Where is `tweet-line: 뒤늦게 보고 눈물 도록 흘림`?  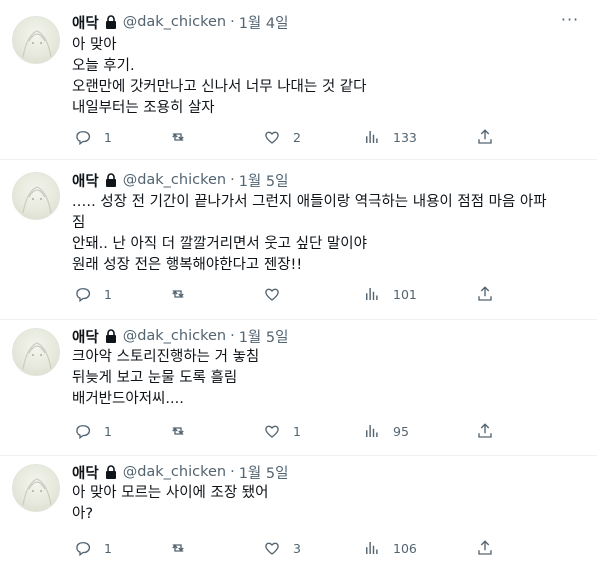 tweet-line: 뒤늦게 보고 눈물 도록 흘림 is located at coordinates (155, 378).